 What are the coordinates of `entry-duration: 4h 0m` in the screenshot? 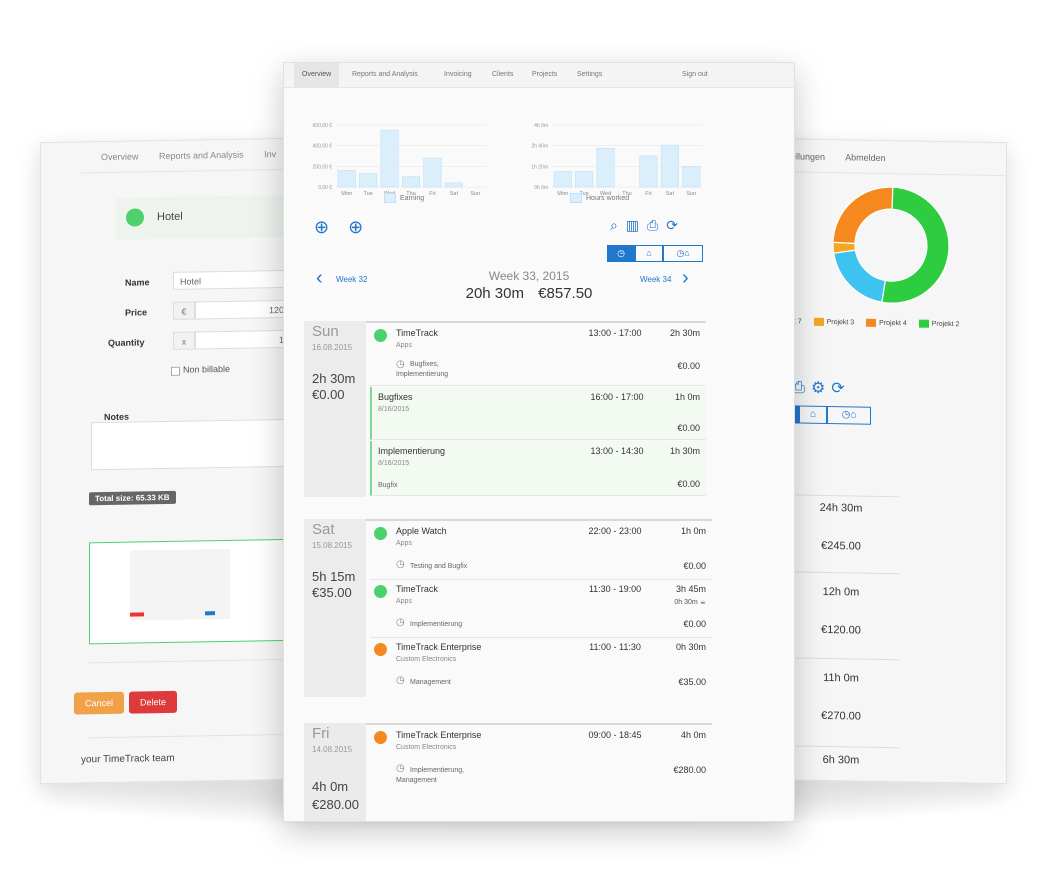 It's located at (693, 735).